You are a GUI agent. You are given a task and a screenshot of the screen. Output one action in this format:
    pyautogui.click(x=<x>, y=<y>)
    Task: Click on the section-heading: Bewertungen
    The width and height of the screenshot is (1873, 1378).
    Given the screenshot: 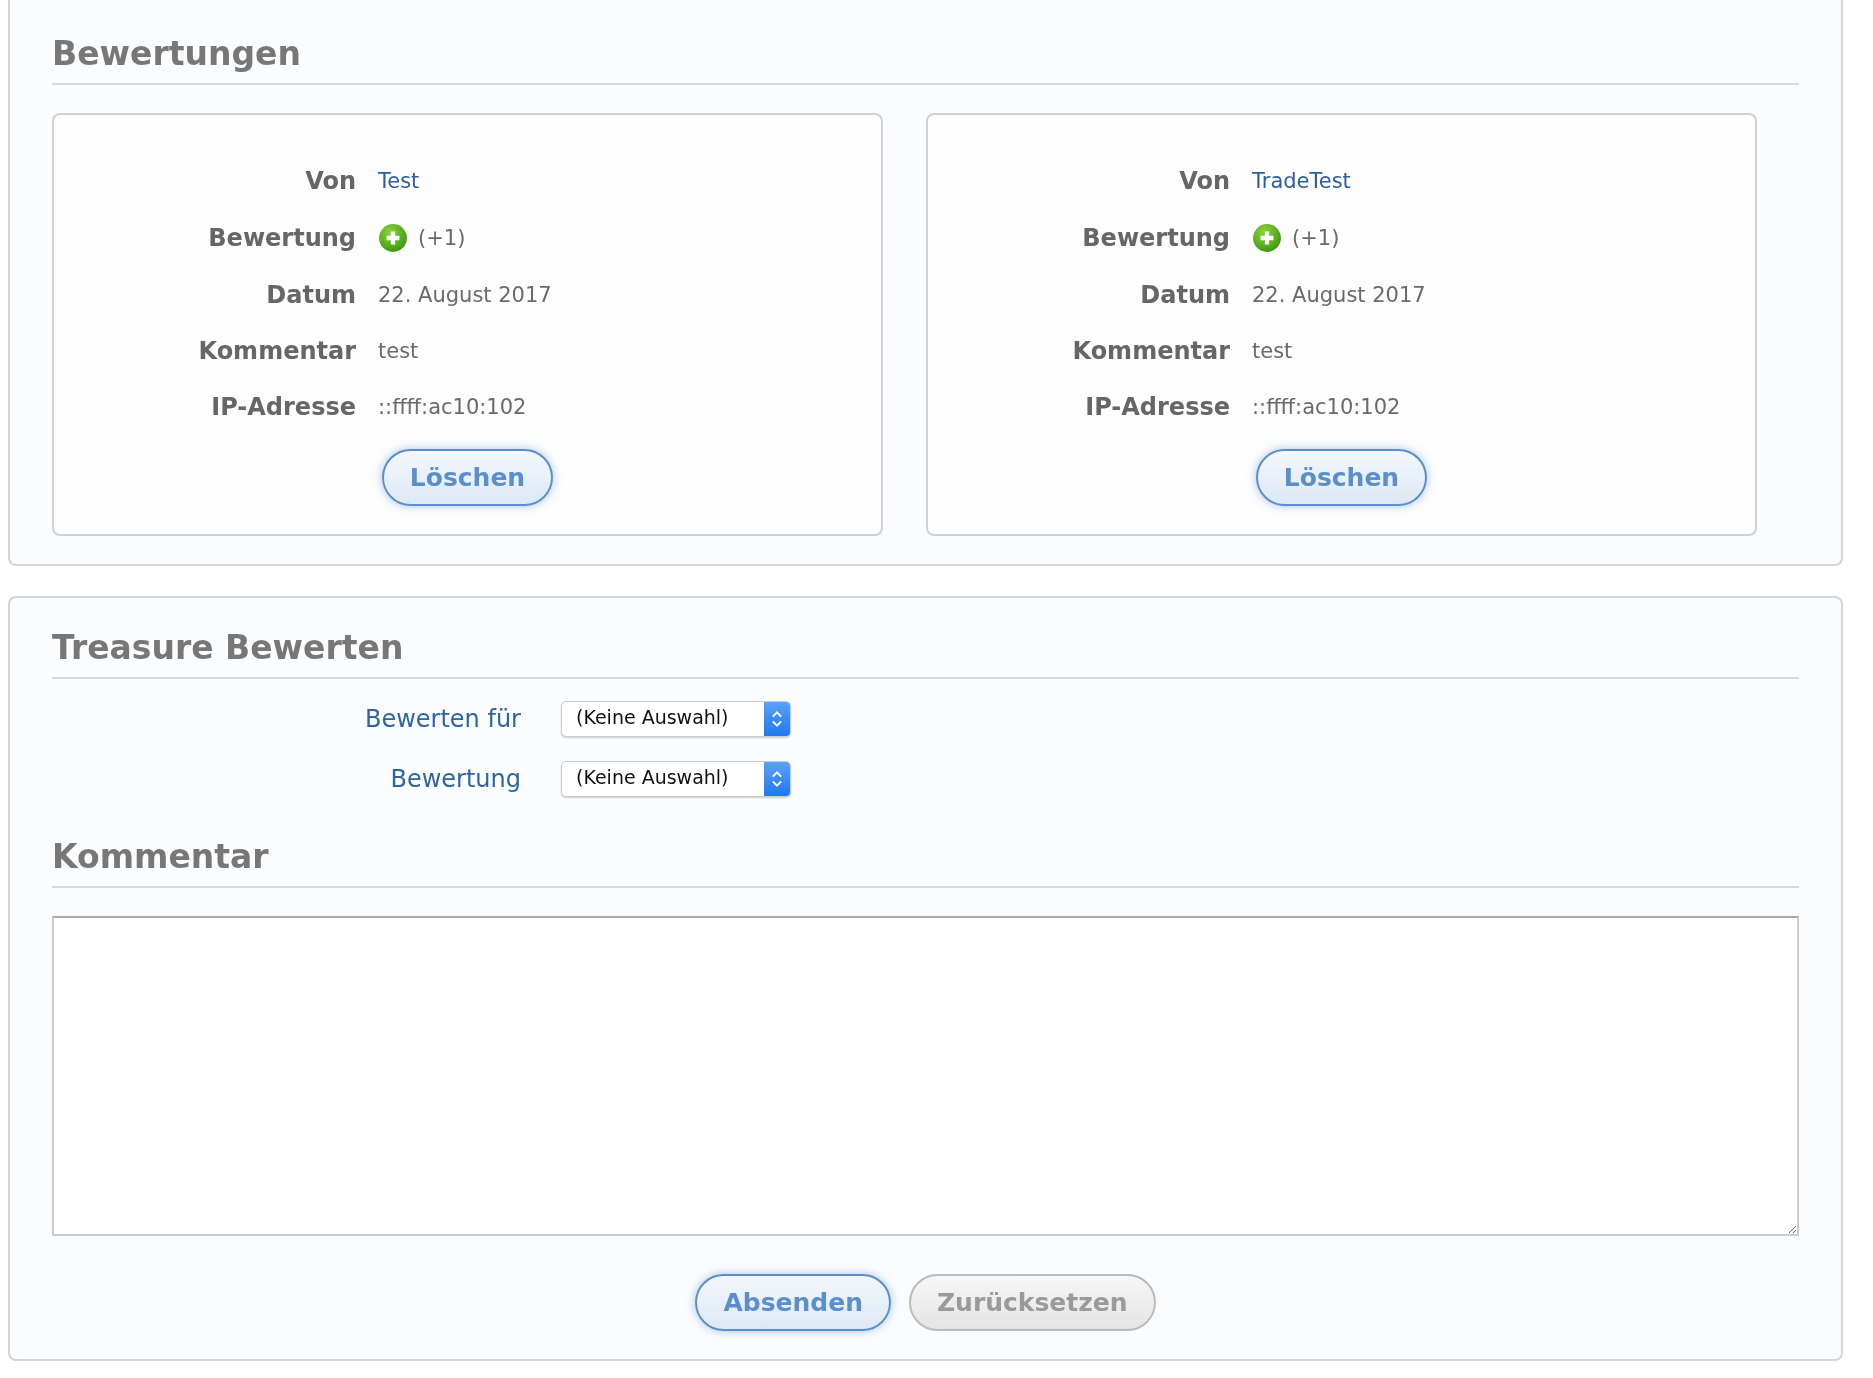 What is the action you would take?
    pyautogui.click(x=925, y=59)
    